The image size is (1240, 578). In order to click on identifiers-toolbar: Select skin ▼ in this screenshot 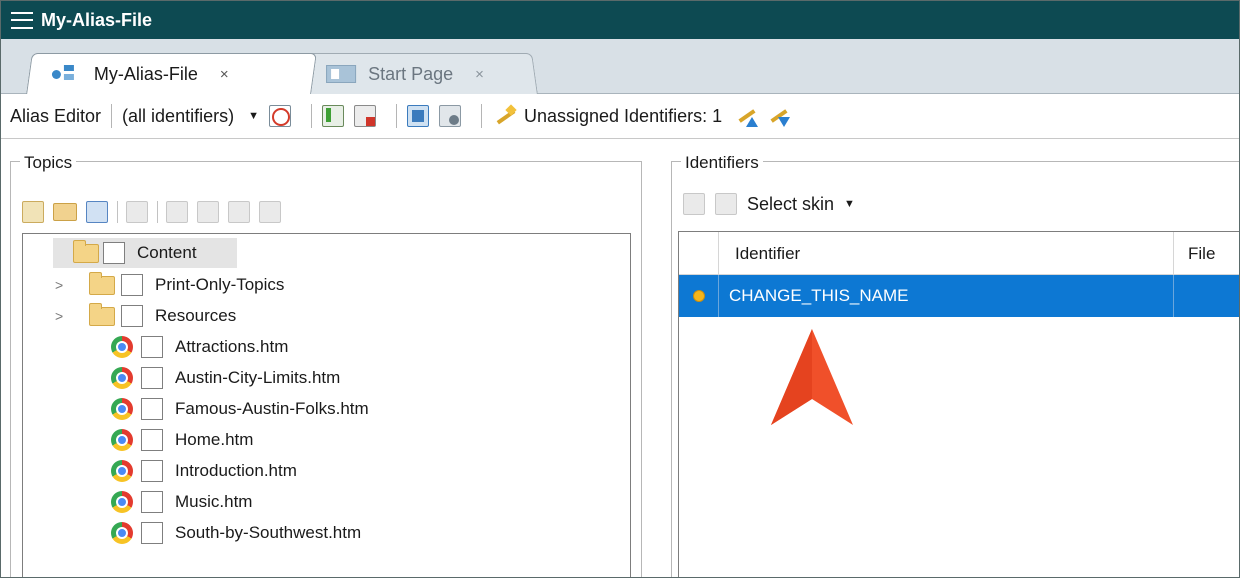, I will do `click(774, 204)`.